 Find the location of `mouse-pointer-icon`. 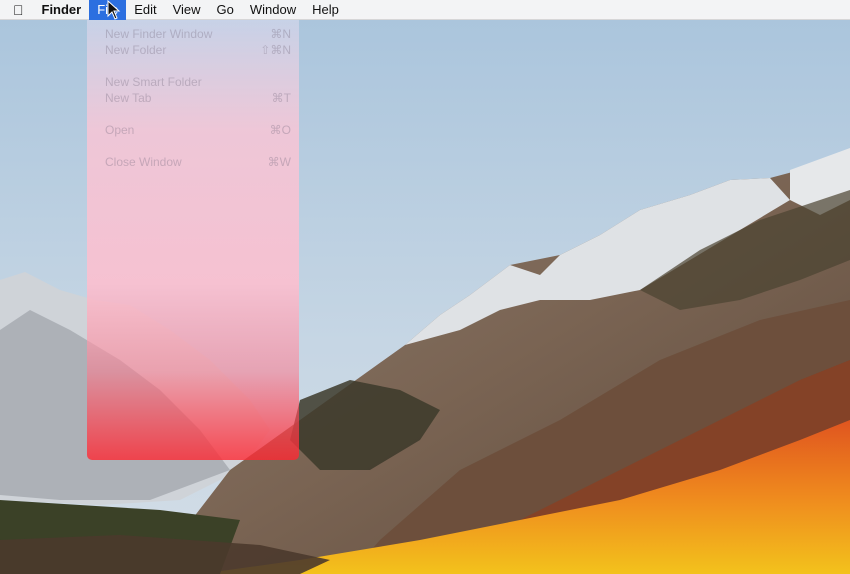

mouse-pointer-icon is located at coordinates (114, 10).